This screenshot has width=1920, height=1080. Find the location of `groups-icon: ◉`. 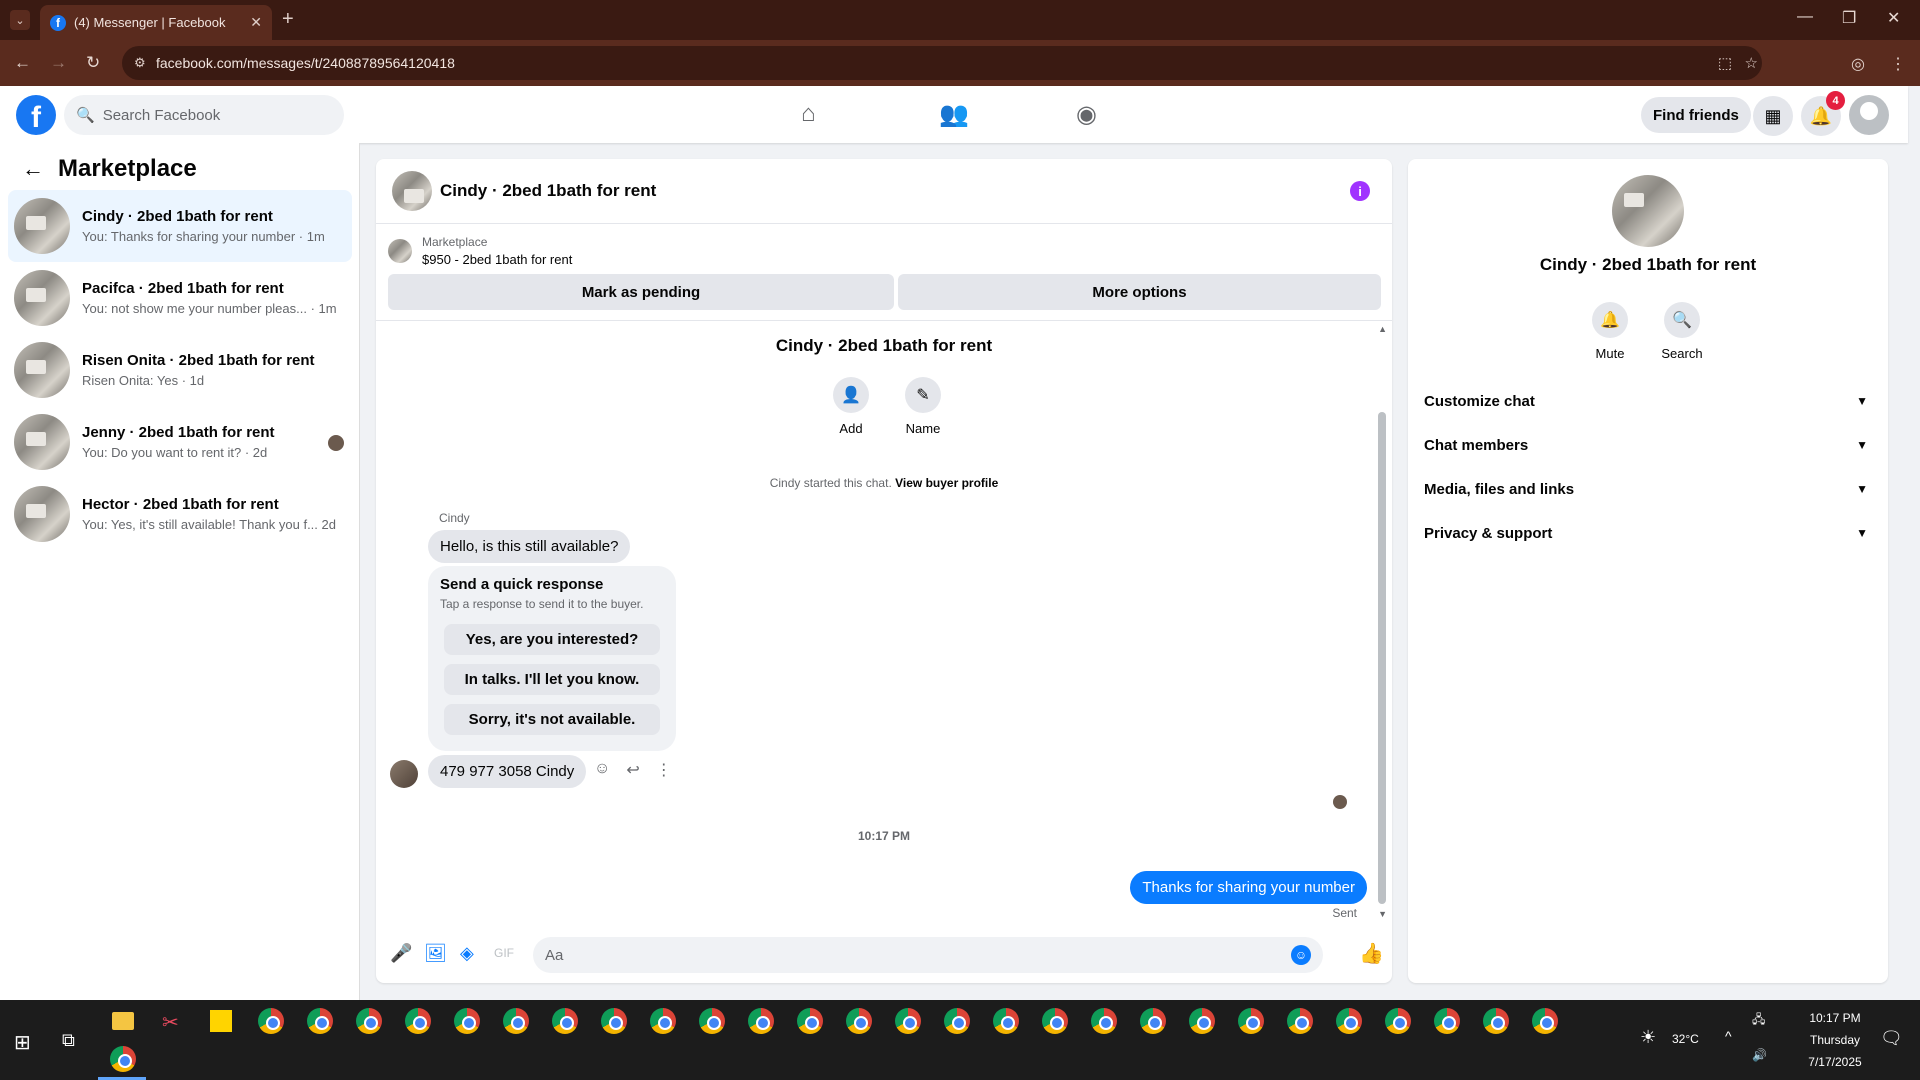

groups-icon: ◉ is located at coordinates (1086, 114).